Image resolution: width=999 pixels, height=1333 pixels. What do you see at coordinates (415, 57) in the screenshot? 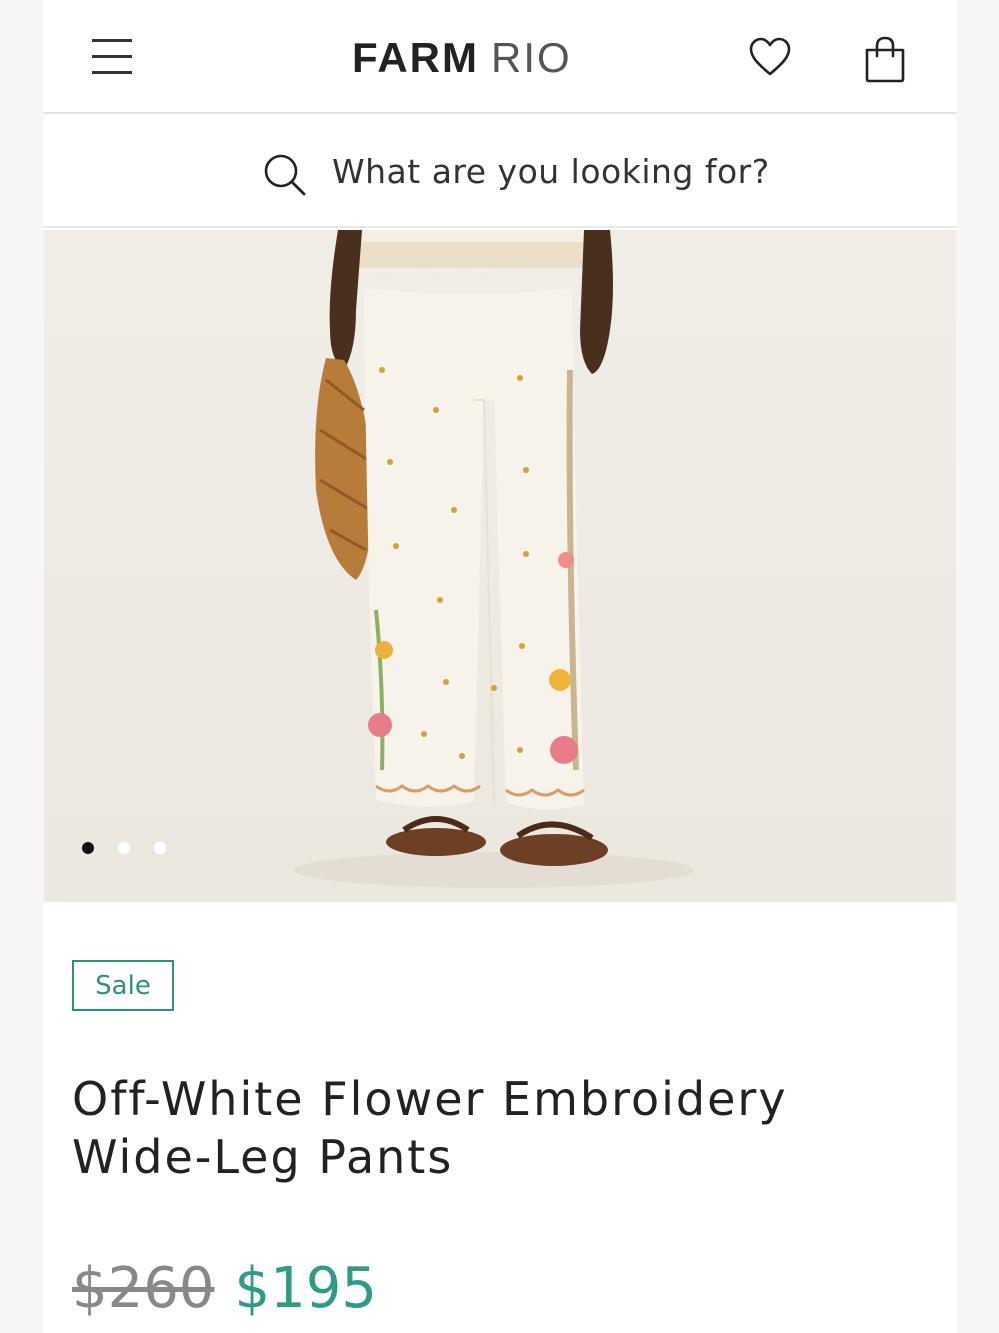
I see `logo-farm: FARM` at bounding box center [415, 57].